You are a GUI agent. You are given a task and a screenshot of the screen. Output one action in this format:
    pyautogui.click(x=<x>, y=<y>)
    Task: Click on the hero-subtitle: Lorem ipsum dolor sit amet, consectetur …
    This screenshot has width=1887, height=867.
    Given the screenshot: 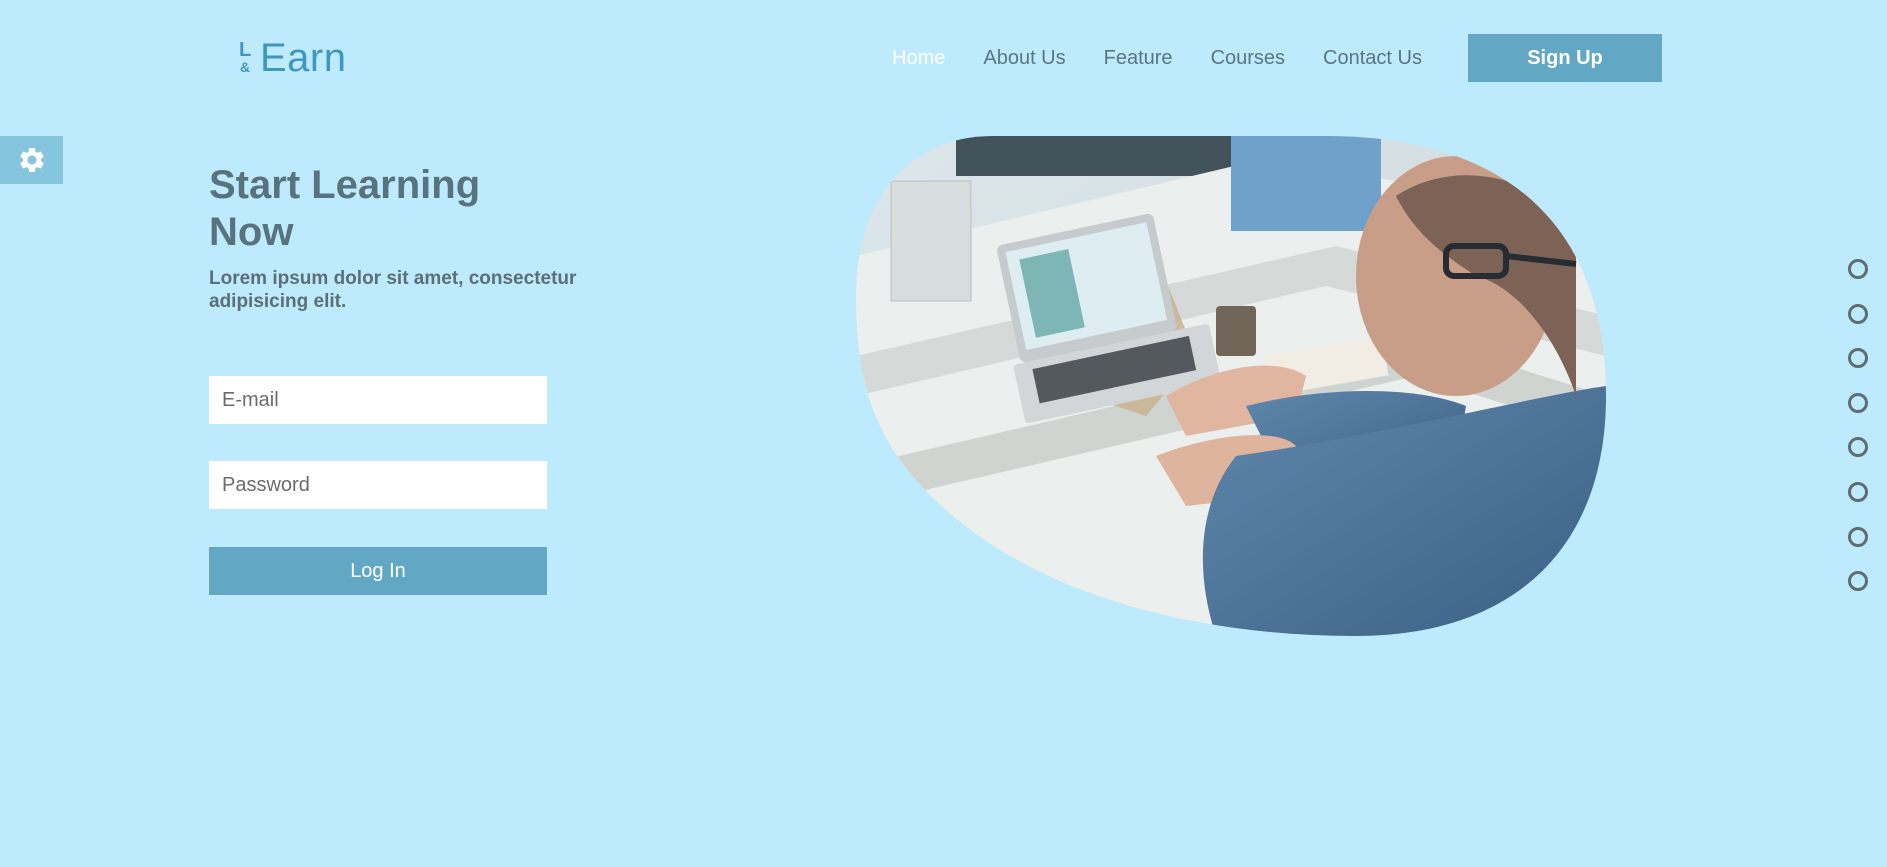 What is the action you would take?
    pyautogui.click(x=393, y=290)
    